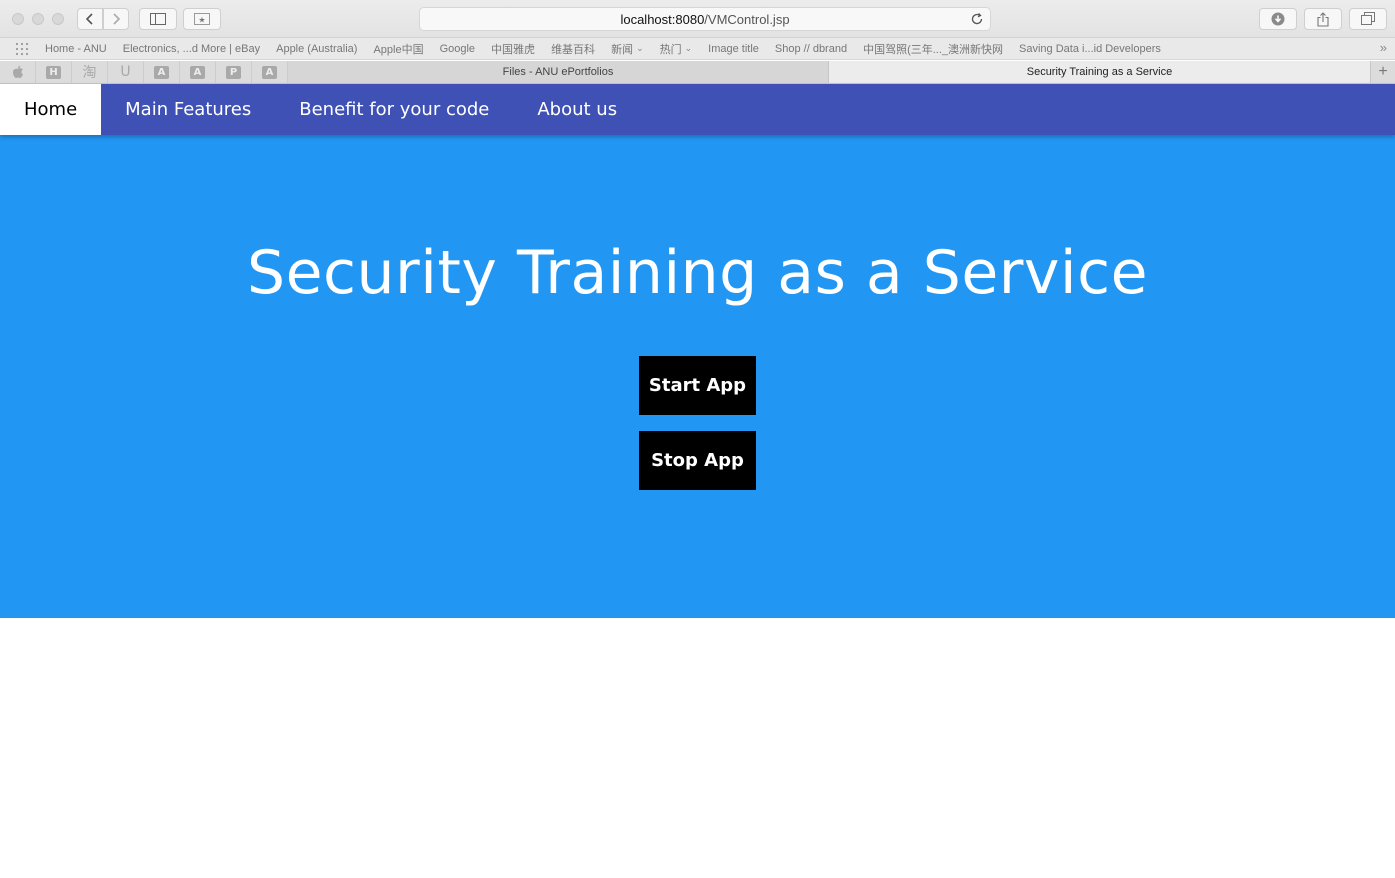  I want to click on tab-title: Security Training as a Service, so click(1099, 72).